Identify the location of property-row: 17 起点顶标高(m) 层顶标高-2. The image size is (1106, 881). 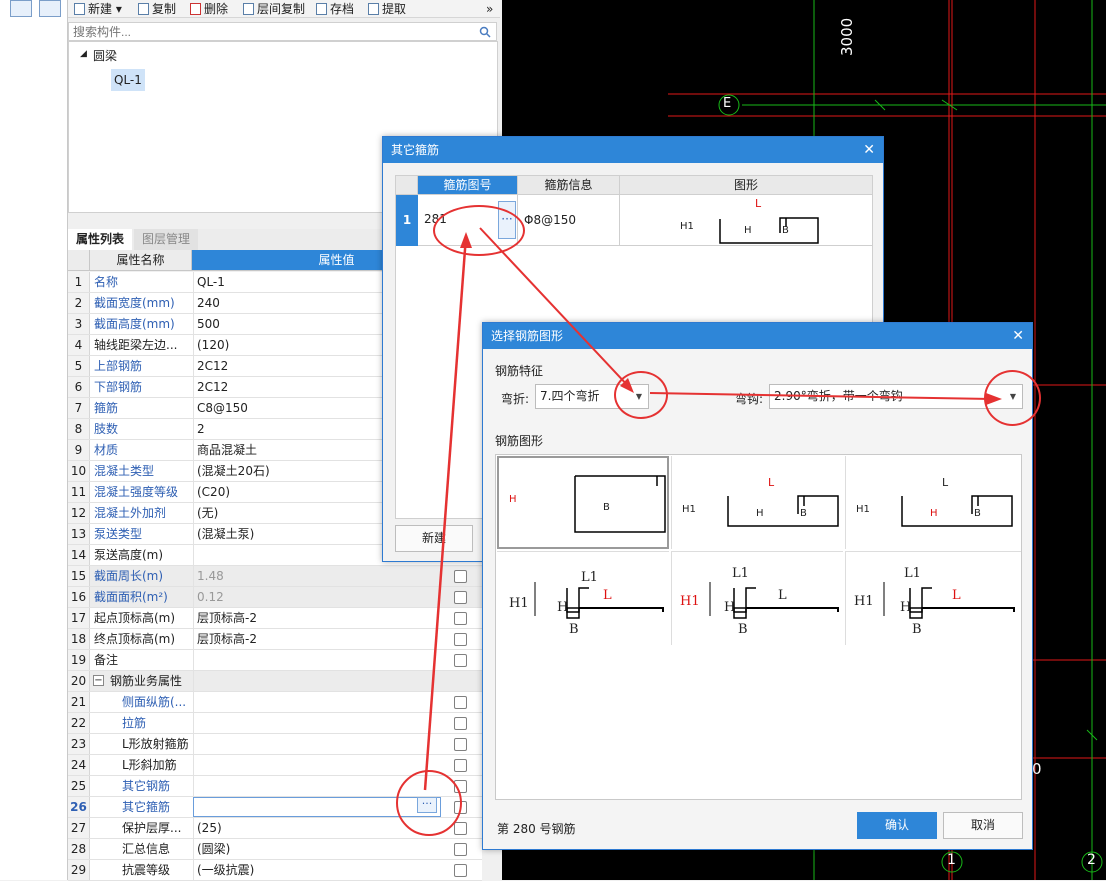
(275, 618).